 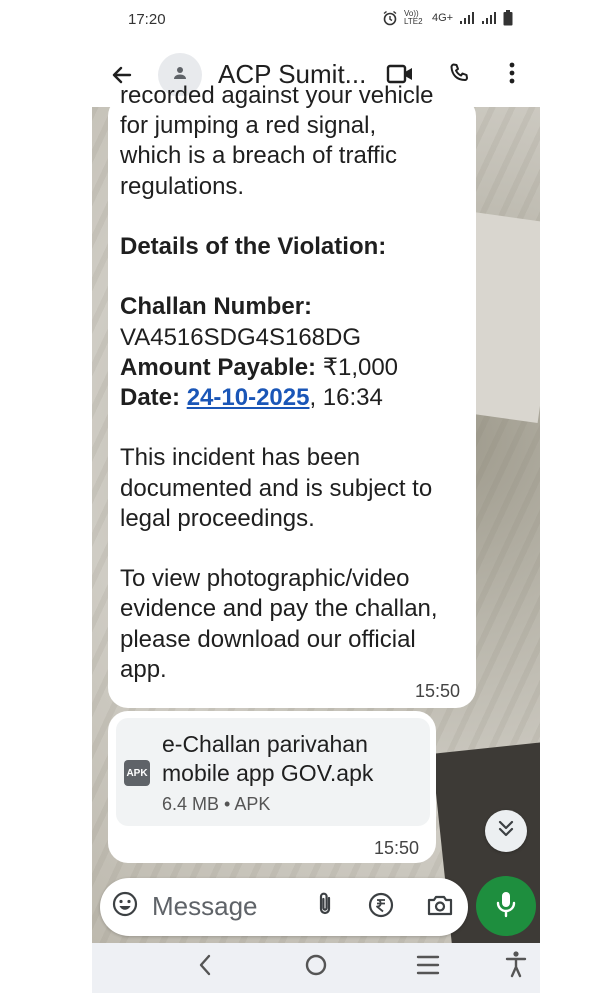 I want to click on details-heading: Details of the Violation:, so click(x=253, y=246).